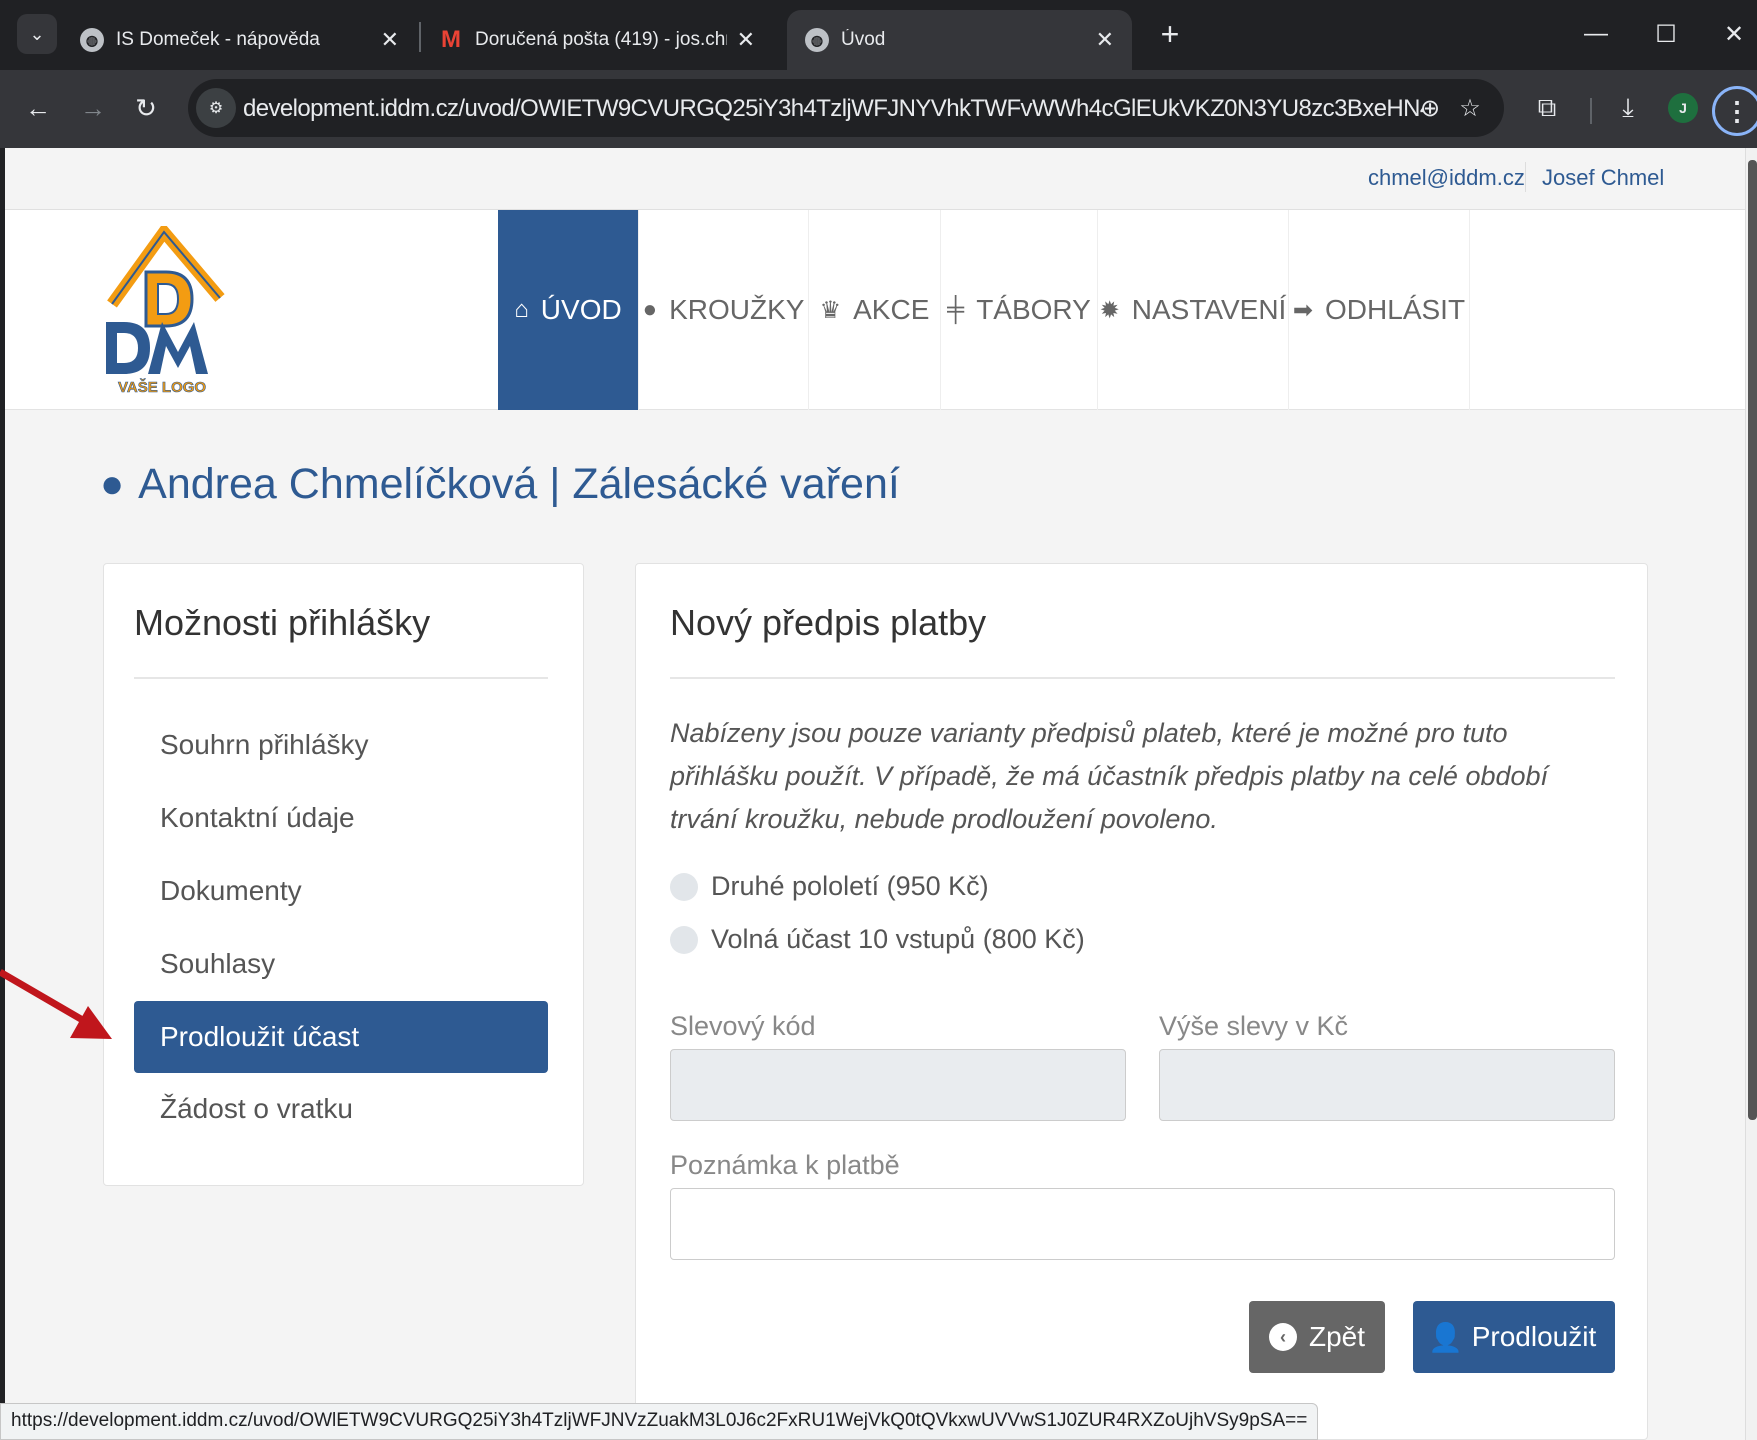  I want to click on sidebar-title: Možnosti přihlášky, so click(282, 622).